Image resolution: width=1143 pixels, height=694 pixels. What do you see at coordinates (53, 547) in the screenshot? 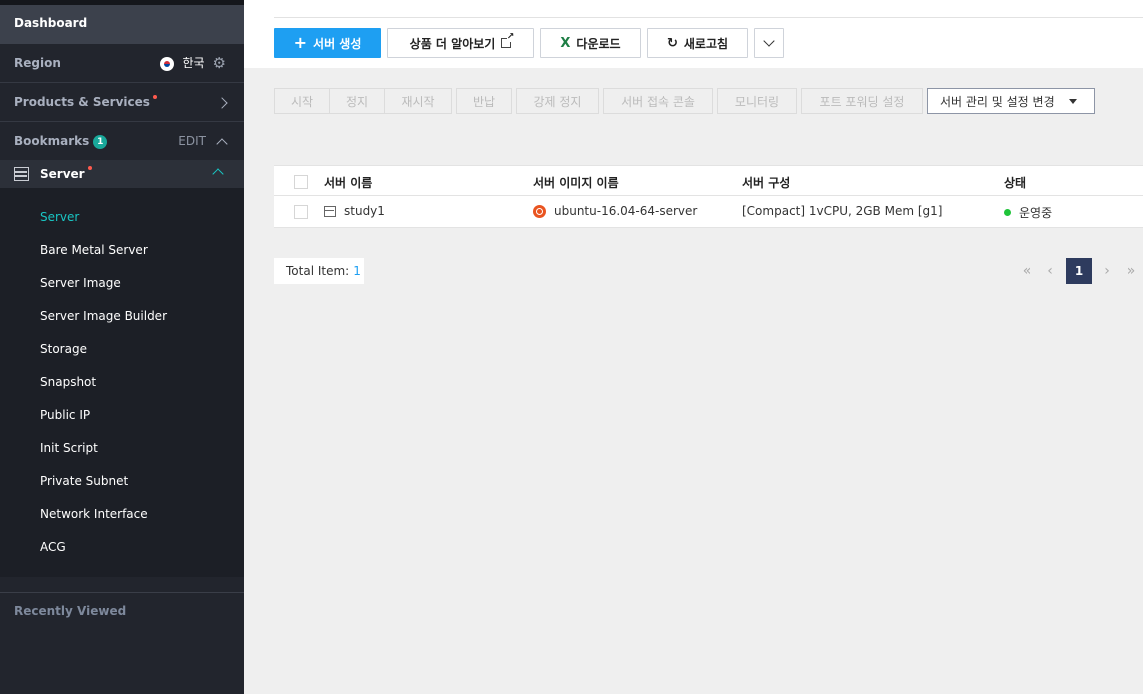
I see `sidebar-item-acg: ACG` at bounding box center [53, 547].